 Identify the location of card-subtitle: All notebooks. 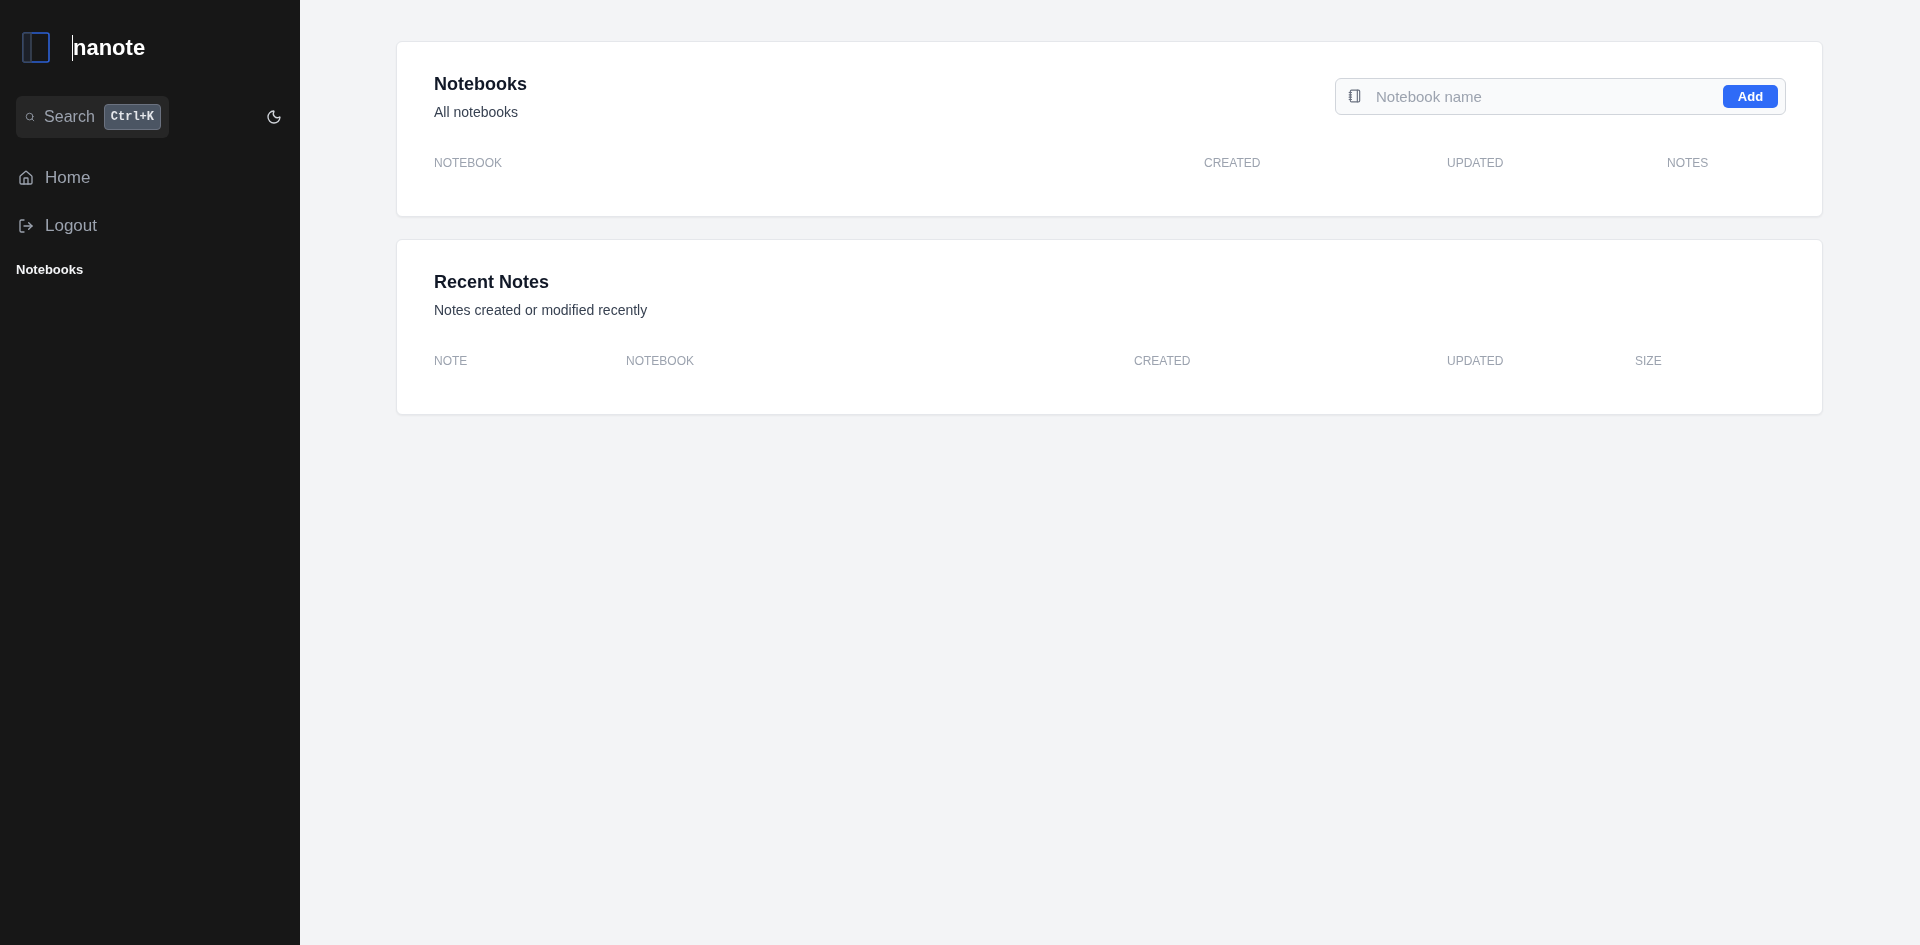
(476, 112).